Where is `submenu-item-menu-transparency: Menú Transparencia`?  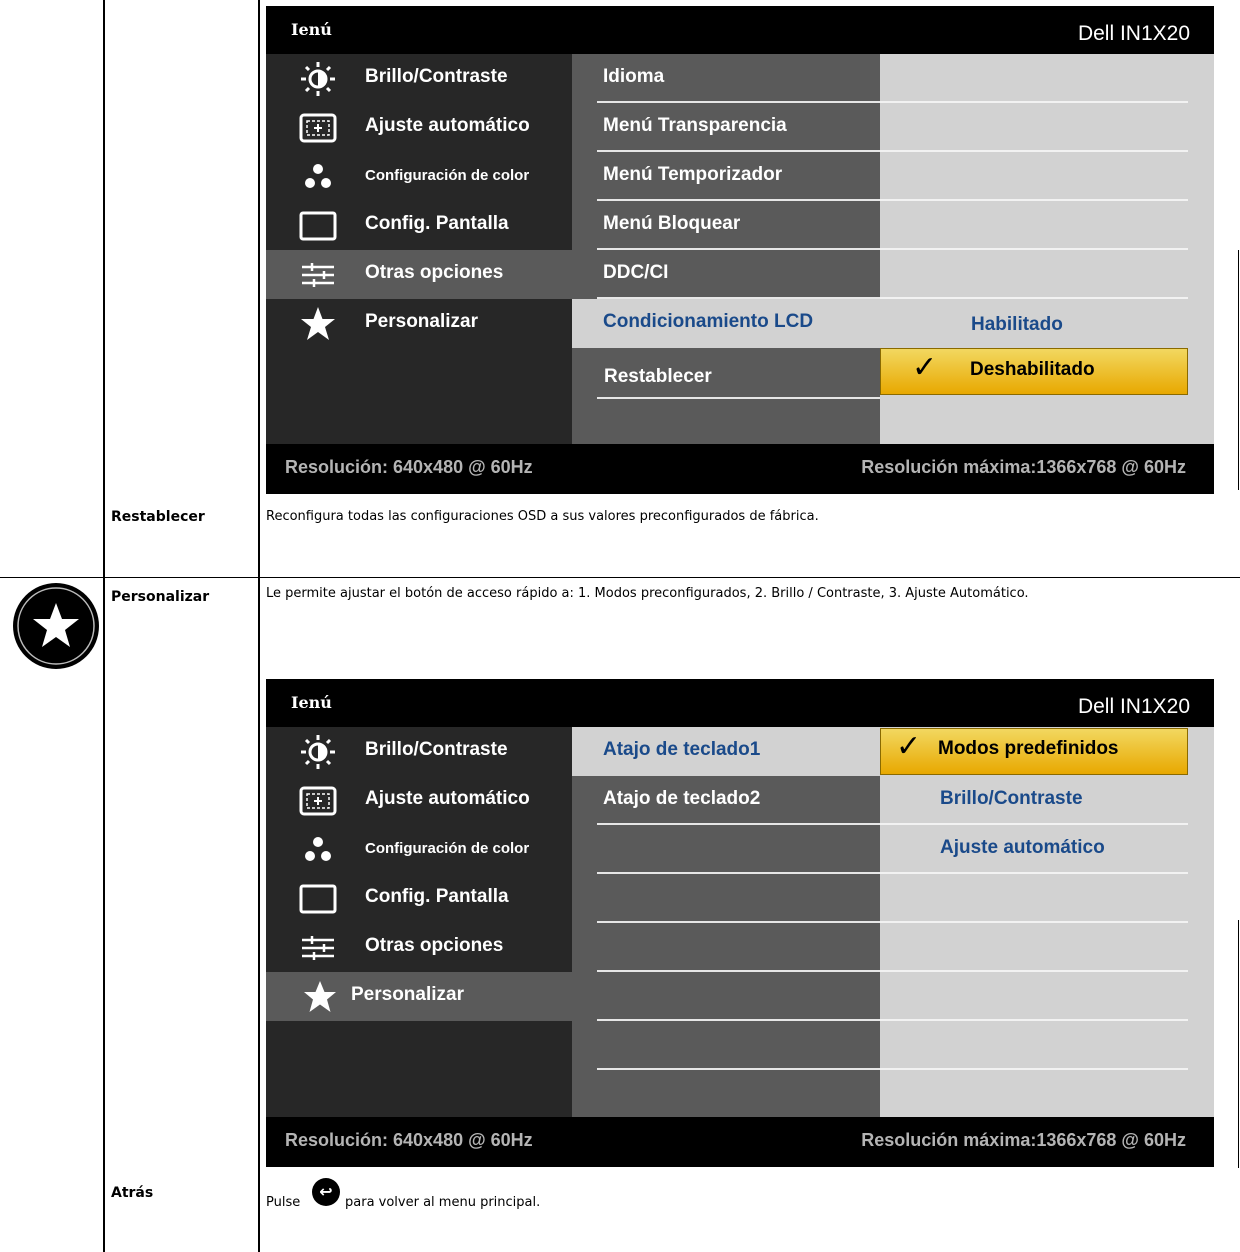 submenu-item-menu-transparency: Menú Transparencia is located at coordinates (726, 127).